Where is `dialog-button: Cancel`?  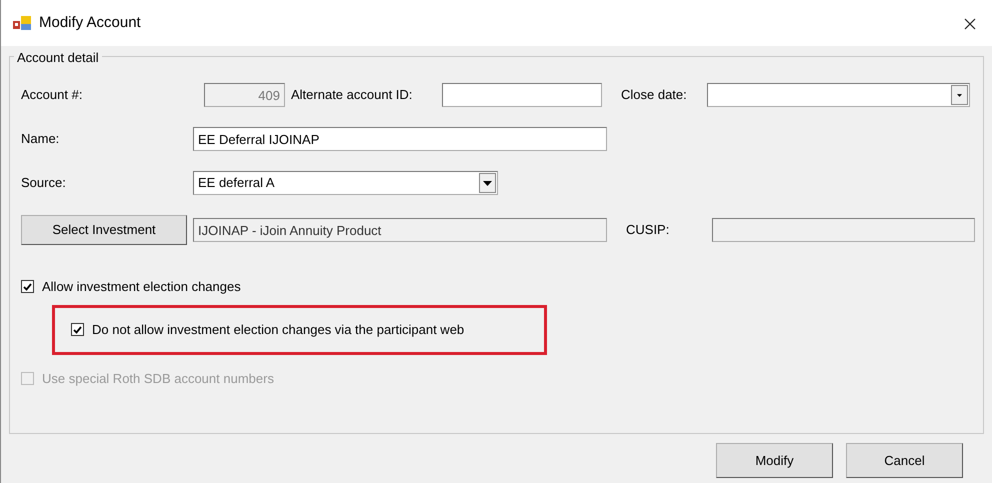
dialog-button: Cancel is located at coordinates (904, 460).